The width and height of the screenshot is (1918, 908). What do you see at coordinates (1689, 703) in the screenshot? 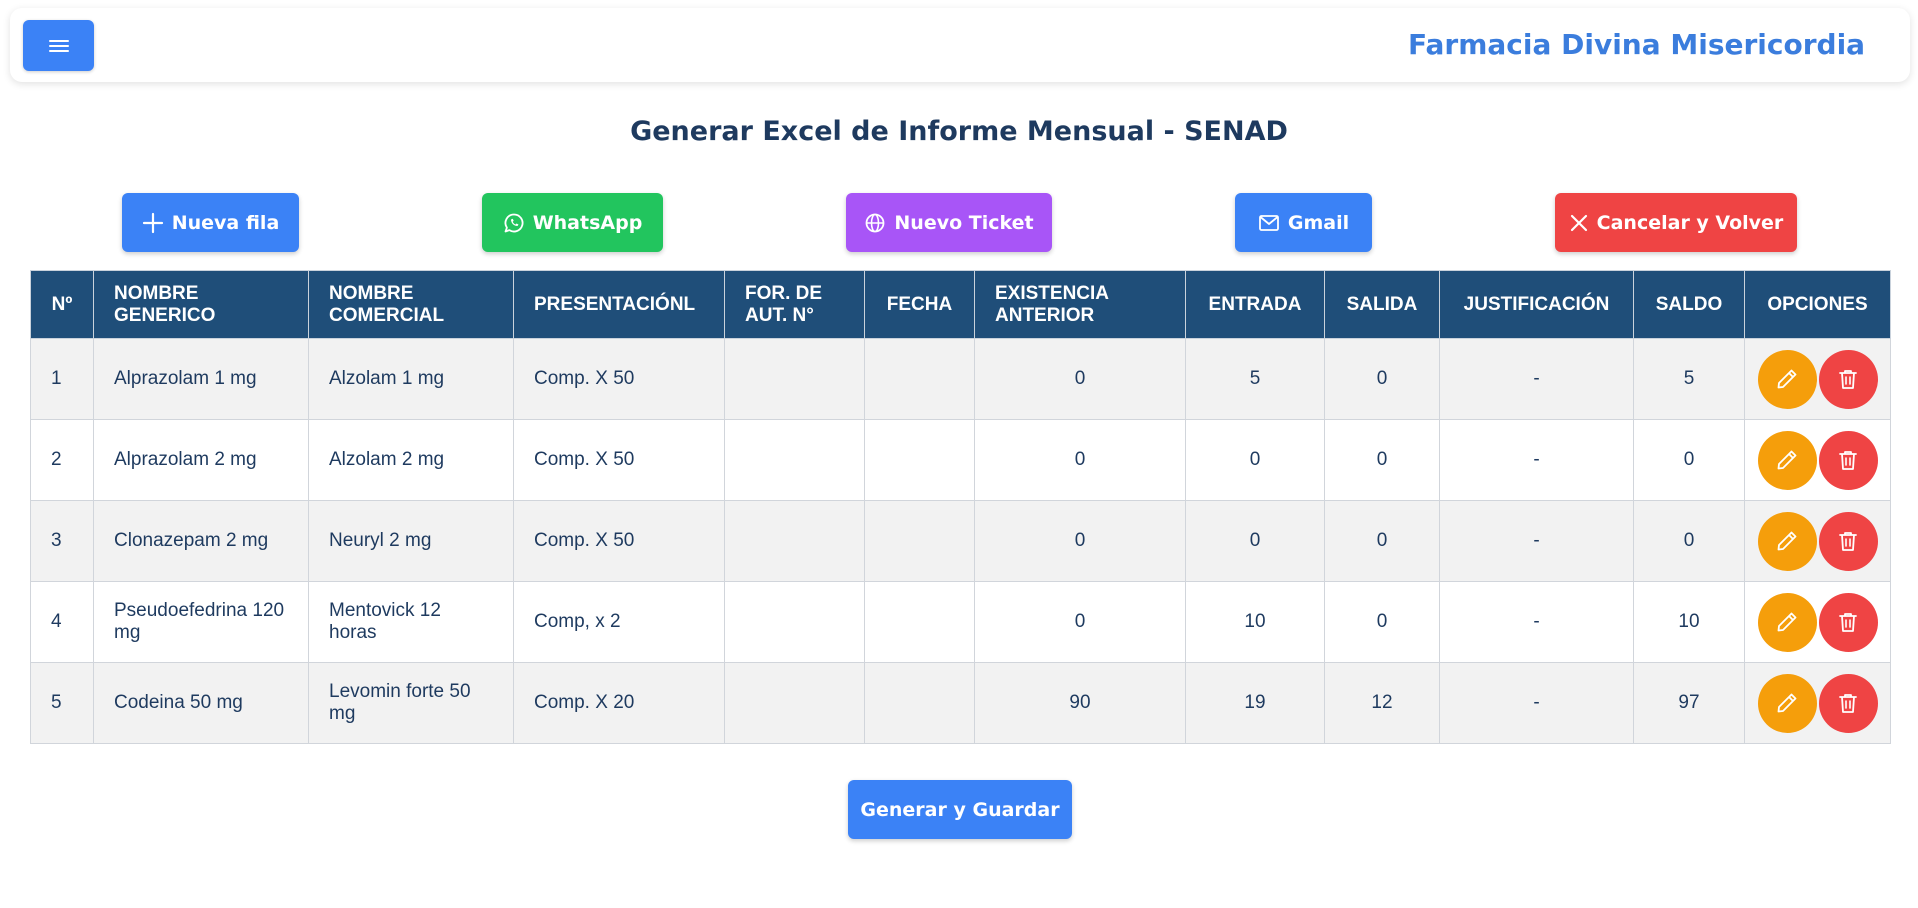
I see `cell-balance: 97` at bounding box center [1689, 703].